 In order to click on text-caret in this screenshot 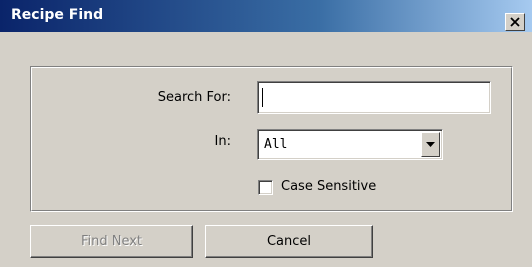, I will do `click(262, 97)`.